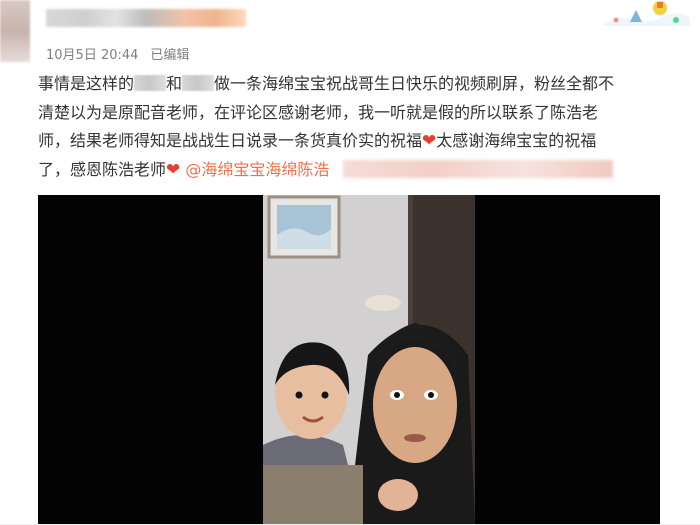 The width and height of the screenshot is (700, 525). What do you see at coordinates (326, 83) in the screenshot?
I see `post-line-1: 事情是这样的和做一条海绵宝宝祝战哥生日快乐的视频刷屏，粉丝全都不` at bounding box center [326, 83].